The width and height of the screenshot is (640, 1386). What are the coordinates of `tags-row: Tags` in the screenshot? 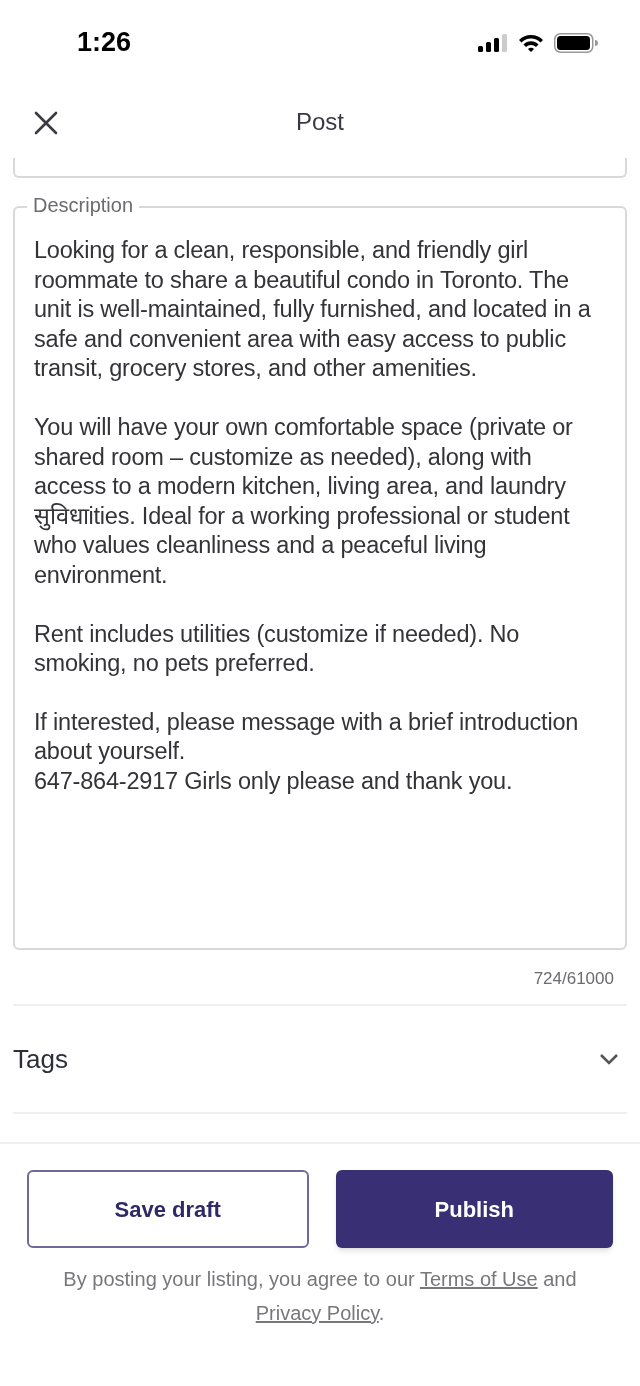 It's located at (320, 1060).